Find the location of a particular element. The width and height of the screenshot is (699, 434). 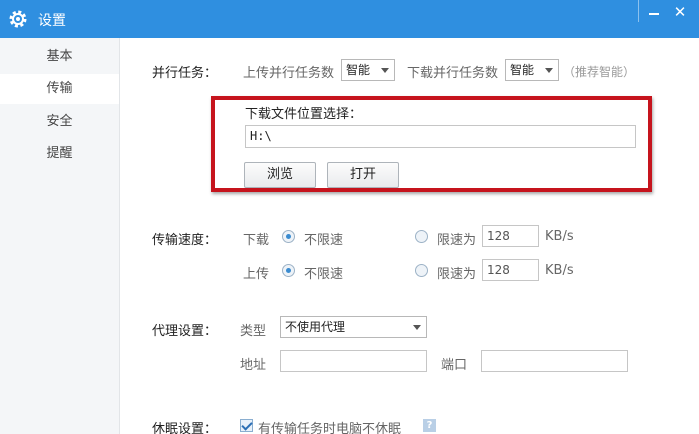

proxy-port-input is located at coordinates (554, 361).